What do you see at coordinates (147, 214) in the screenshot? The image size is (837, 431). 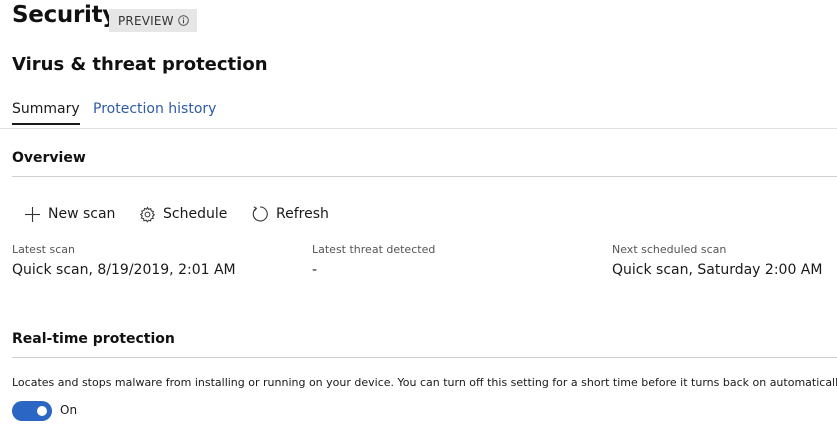 I see `gear-icon` at bounding box center [147, 214].